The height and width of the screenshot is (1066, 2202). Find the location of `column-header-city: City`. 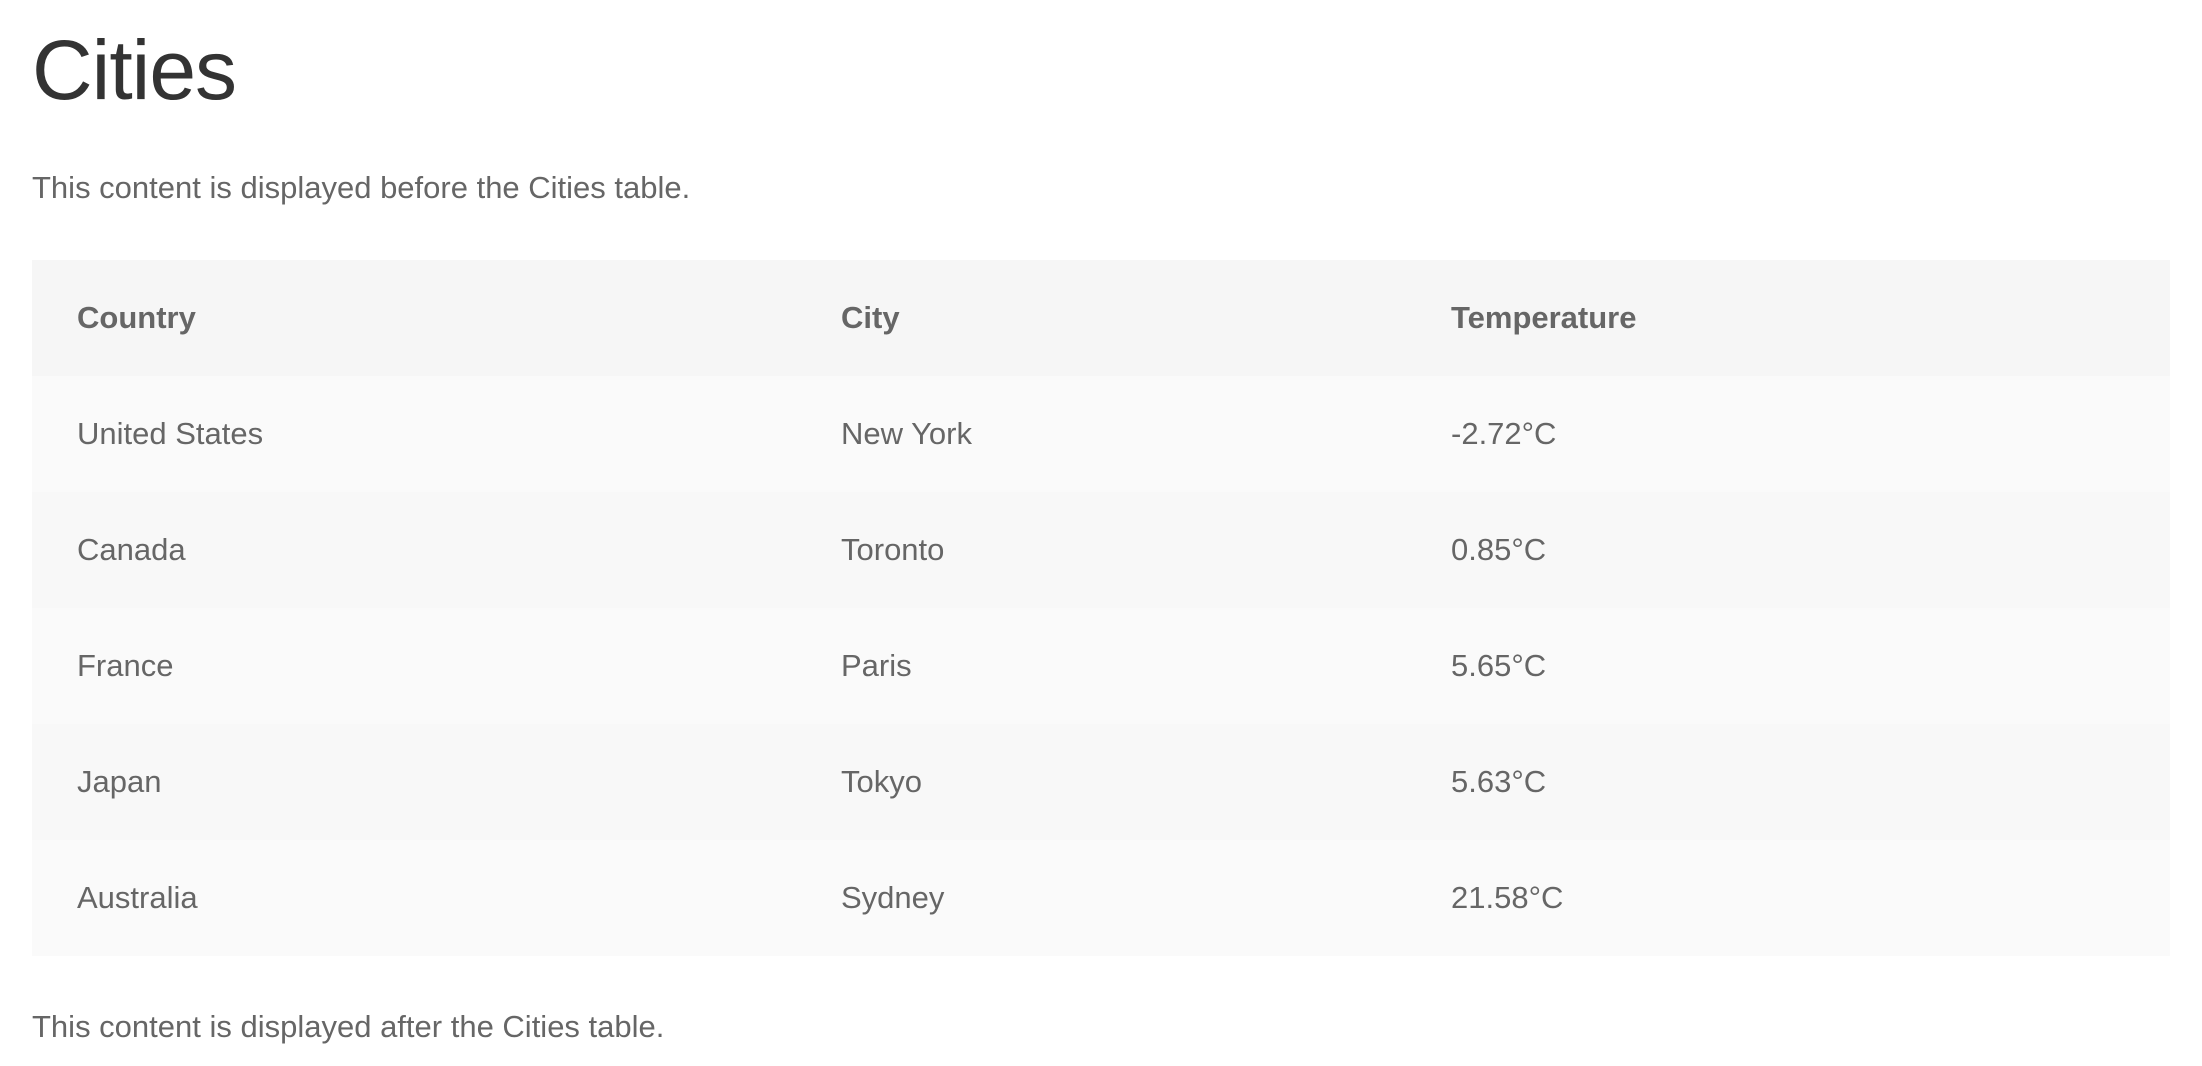

column-header-city: City is located at coordinates (870, 317).